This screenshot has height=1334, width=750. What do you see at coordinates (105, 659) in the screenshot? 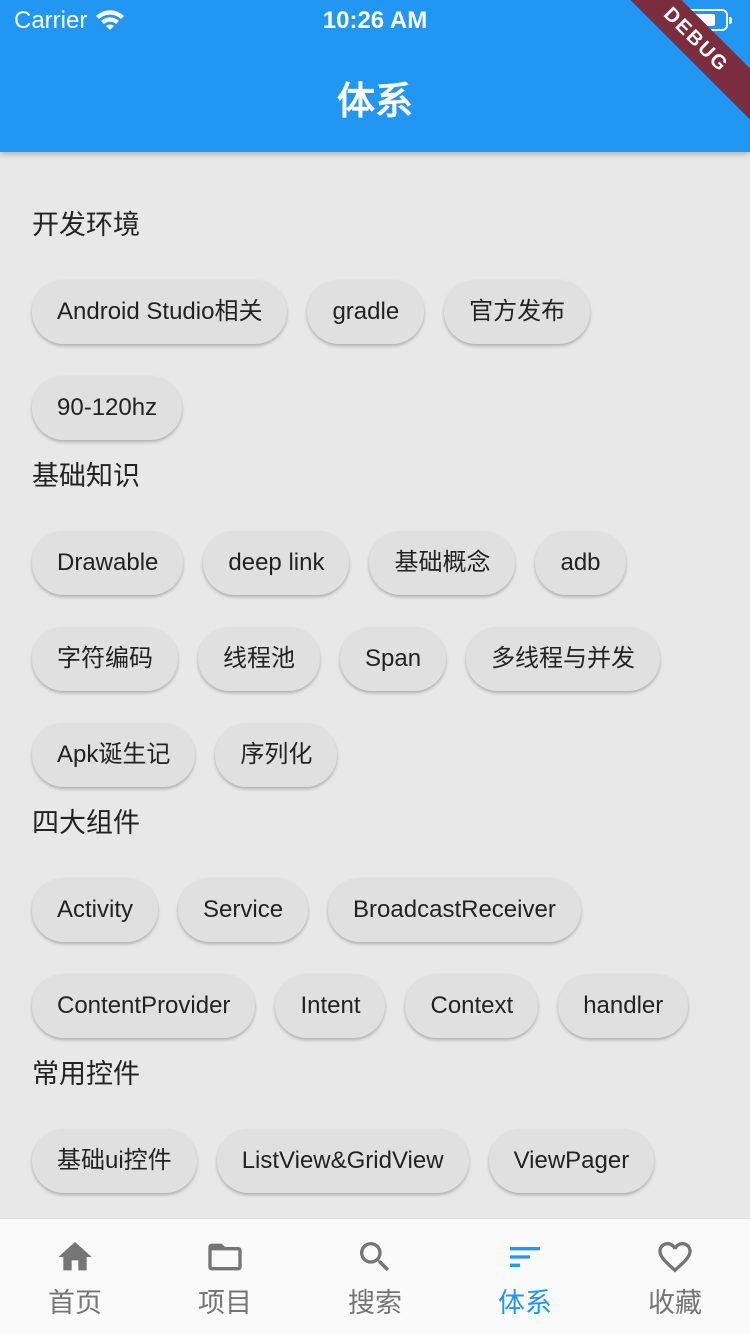
I see `tag-chip: 字符编码` at bounding box center [105, 659].